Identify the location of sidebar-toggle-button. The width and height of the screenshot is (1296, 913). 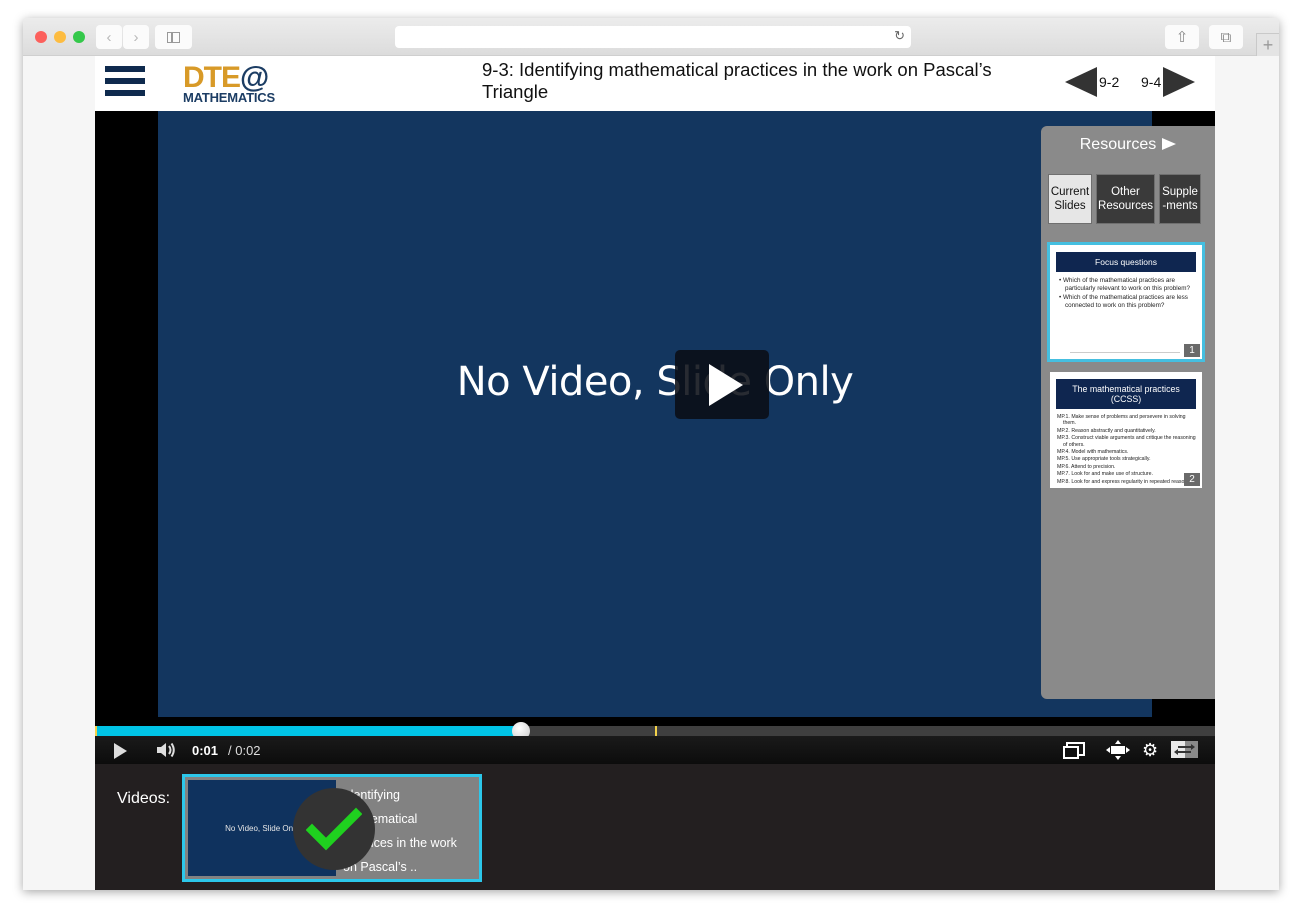
(173, 37).